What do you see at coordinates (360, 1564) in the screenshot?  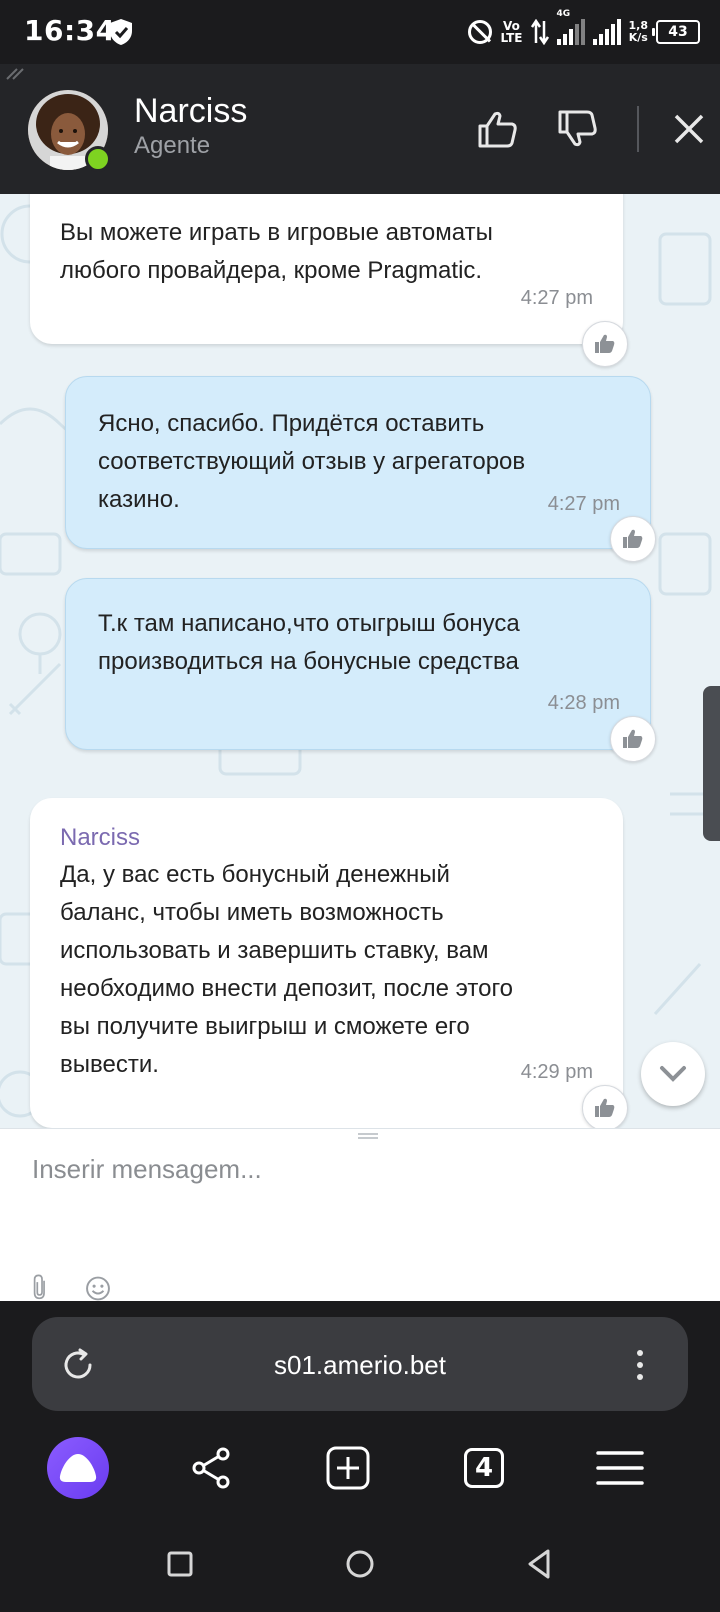 I see `home-button` at bounding box center [360, 1564].